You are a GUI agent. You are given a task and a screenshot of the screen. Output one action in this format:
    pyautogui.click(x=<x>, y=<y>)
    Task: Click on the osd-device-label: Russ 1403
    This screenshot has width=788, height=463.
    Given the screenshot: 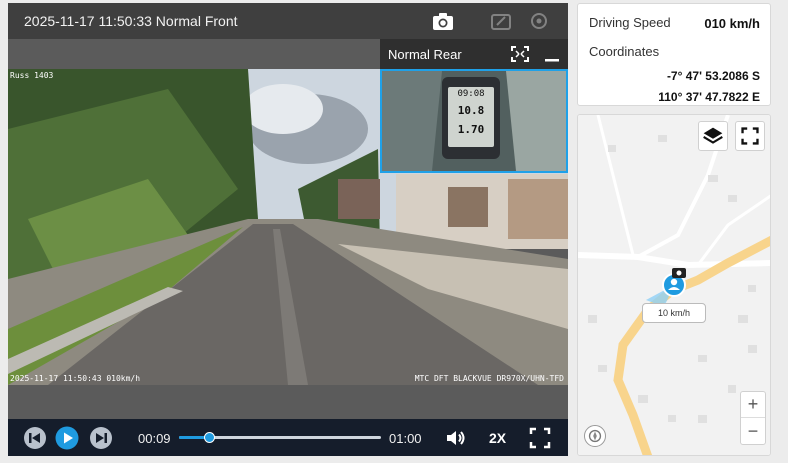 What is the action you would take?
    pyautogui.click(x=32, y=75)
    